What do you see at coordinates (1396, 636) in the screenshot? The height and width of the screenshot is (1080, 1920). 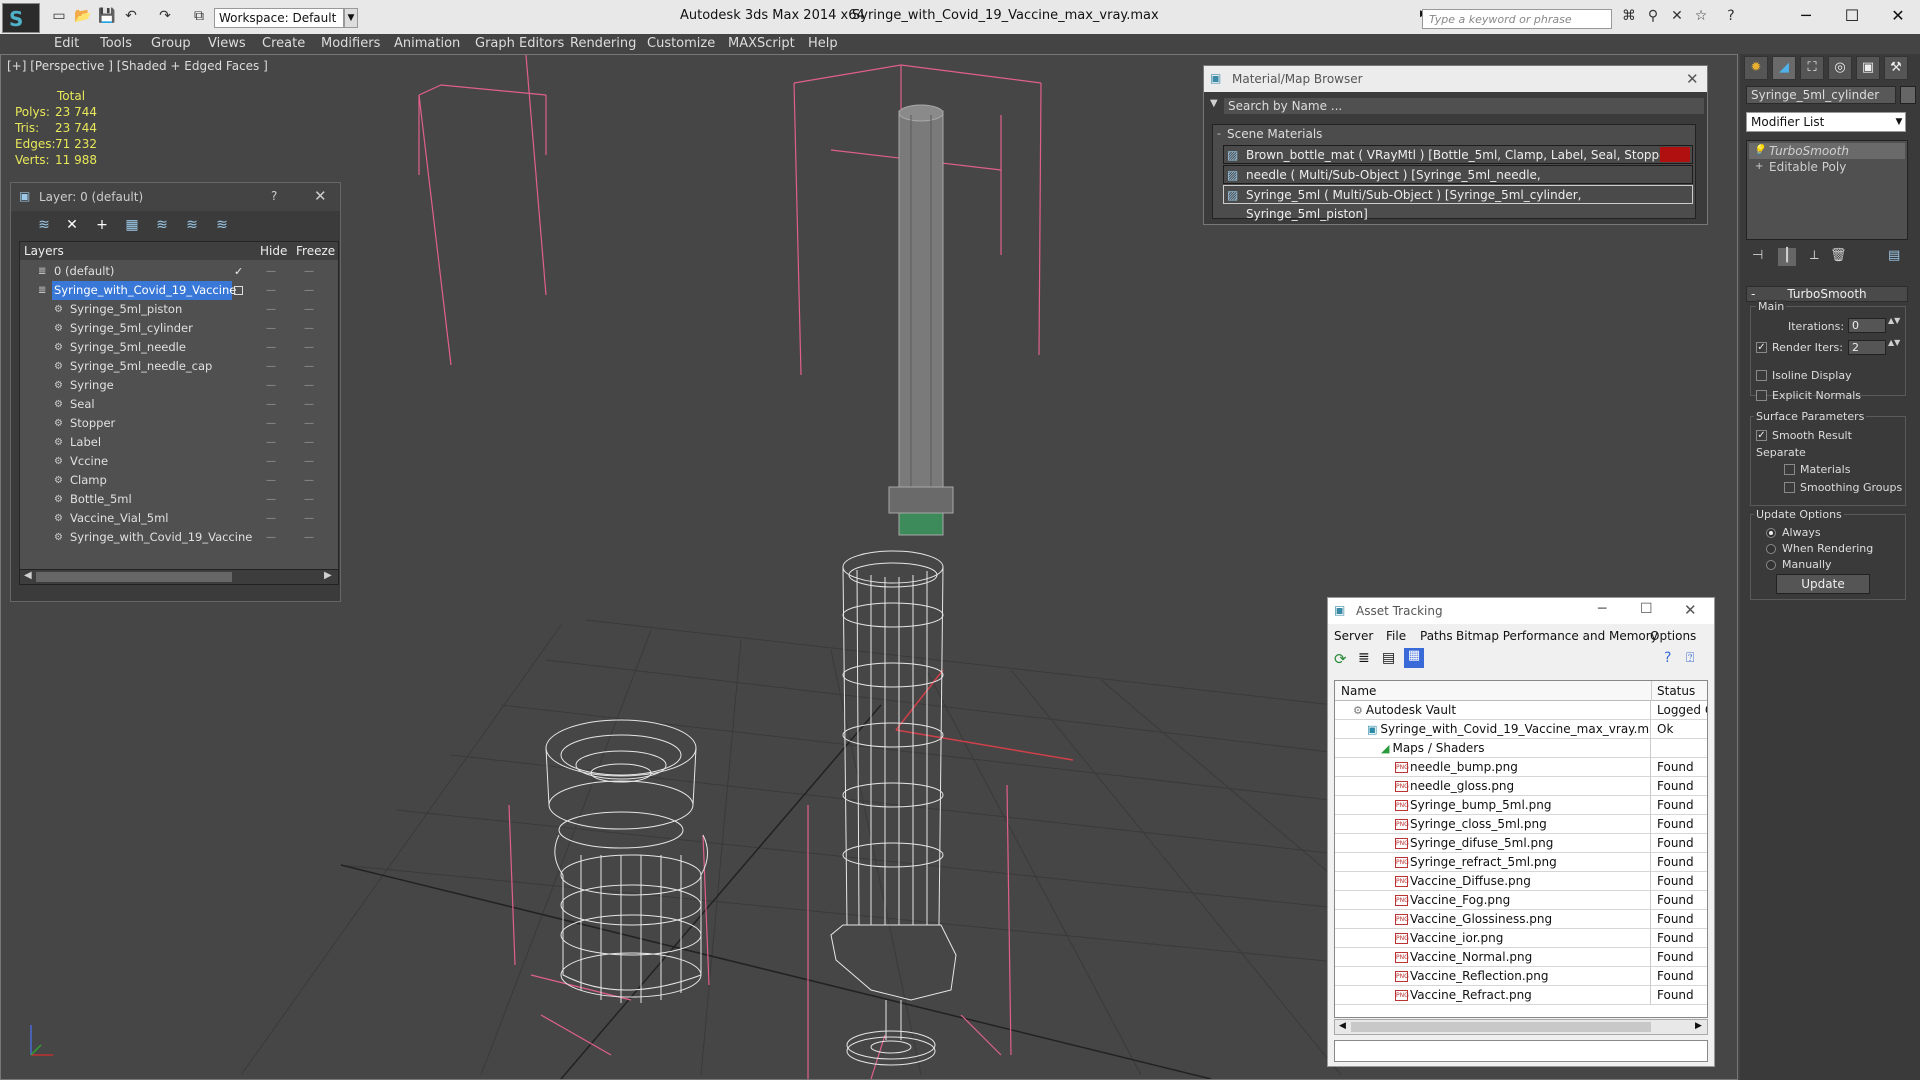 I see `menu-file: File` at bounding box center [1396, 636].